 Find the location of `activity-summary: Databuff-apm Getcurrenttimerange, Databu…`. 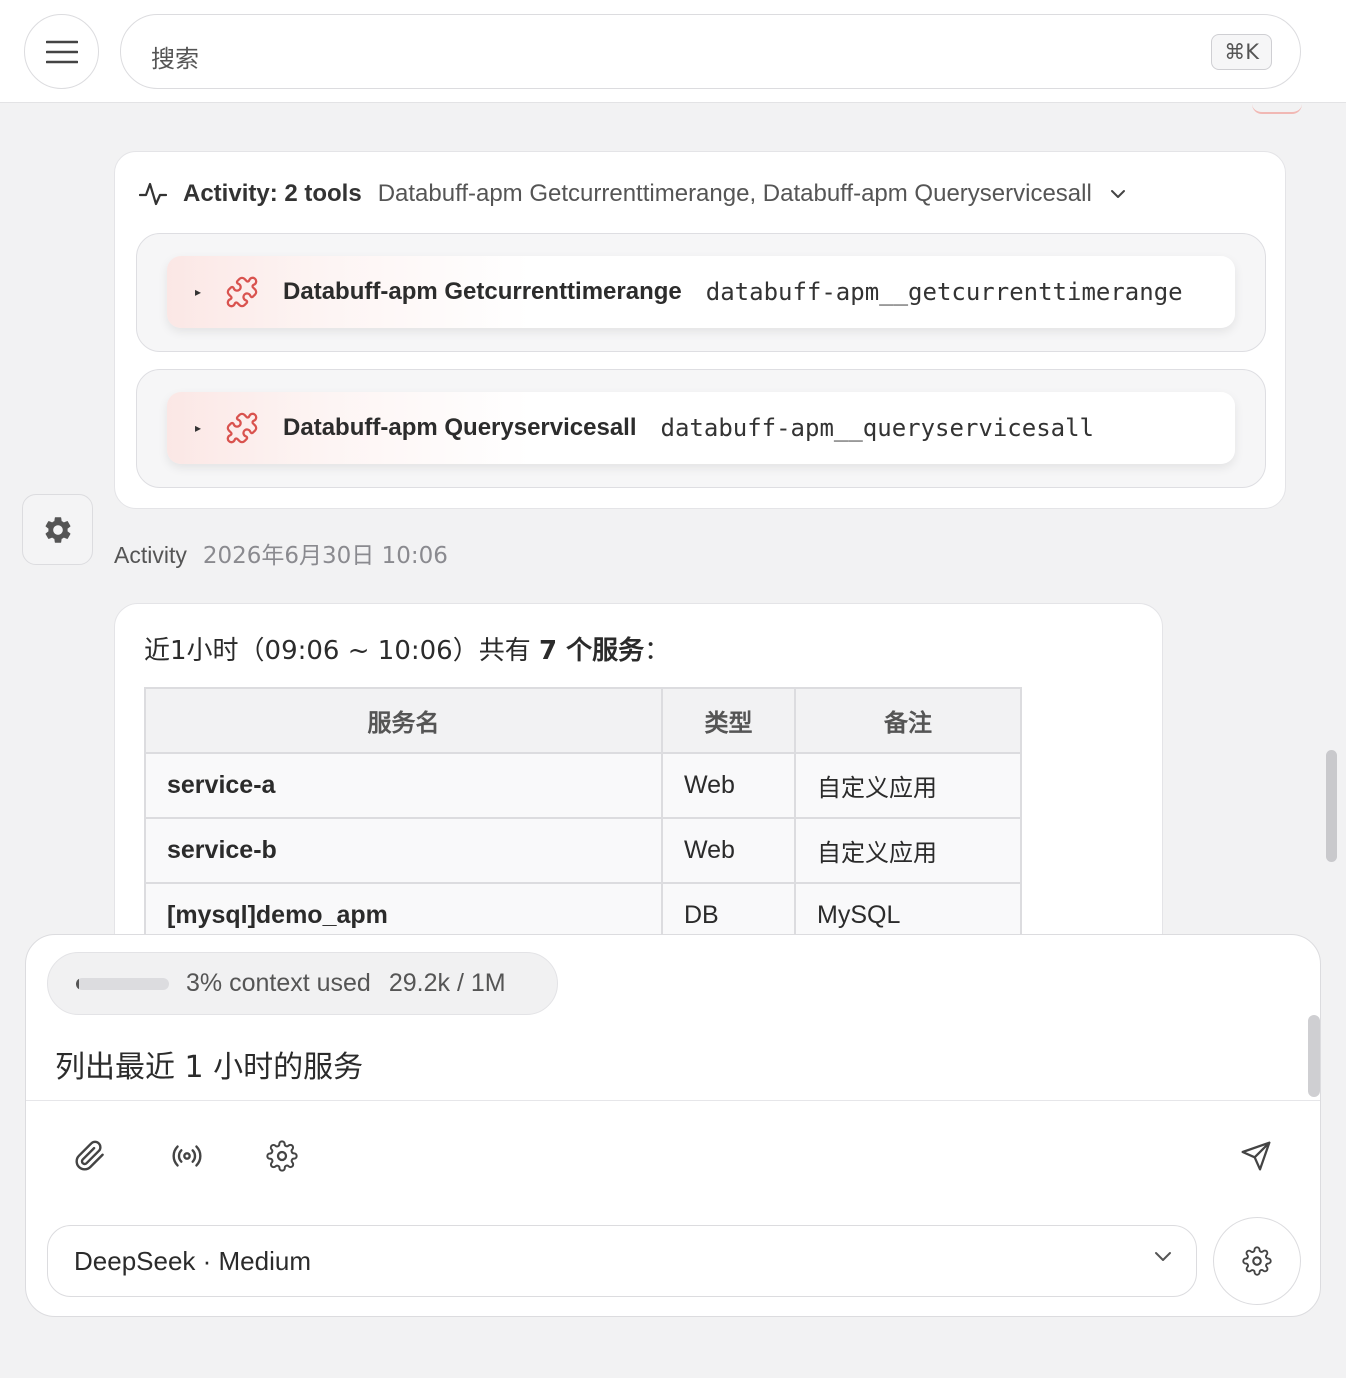

activity-summary: Databuff-apm Getcurrenttimerange, Databu… is located at coordinates (734, 193).